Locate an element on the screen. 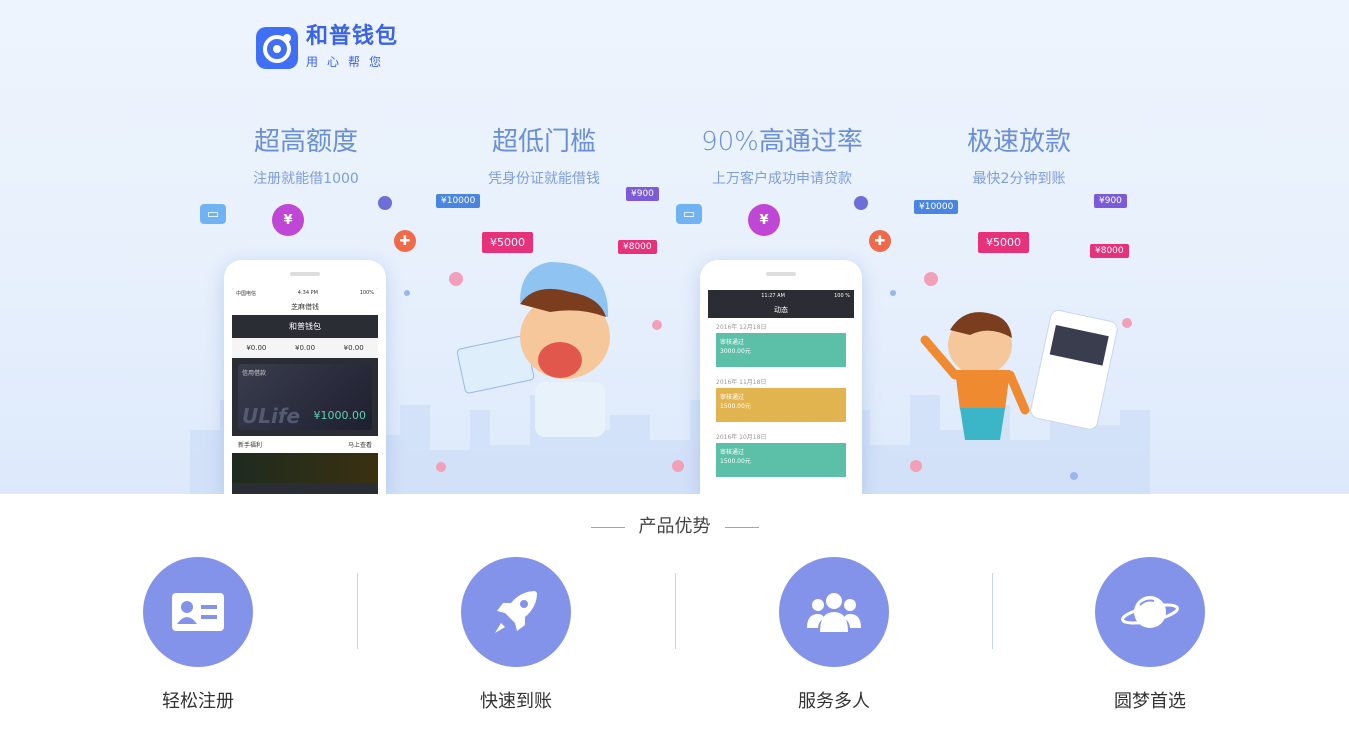 This screenshot has height=736, width=1349. feature-fast-loan: 极速放款 最快2分钟到账 is located at coordinates (1019, 157).